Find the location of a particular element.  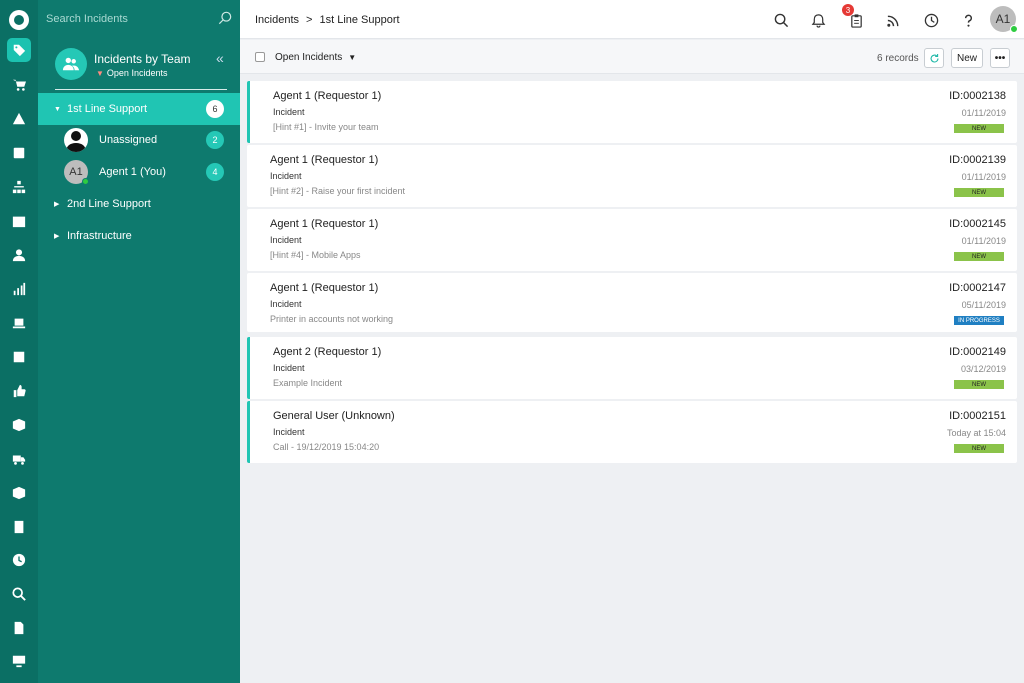

rail-item-sitemap is located at coordinates (19, 187).